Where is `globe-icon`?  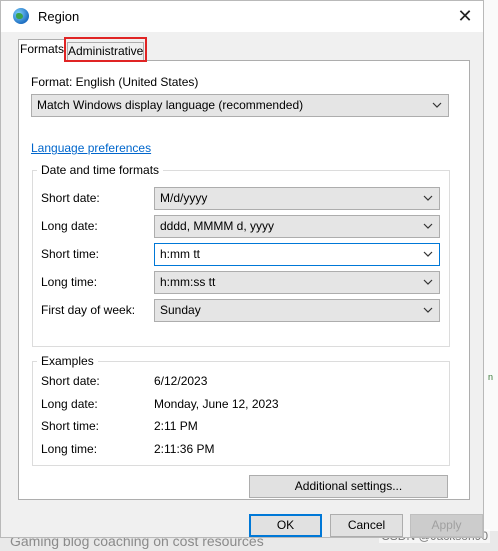
globe-icon is located at coordinates (21, 16).